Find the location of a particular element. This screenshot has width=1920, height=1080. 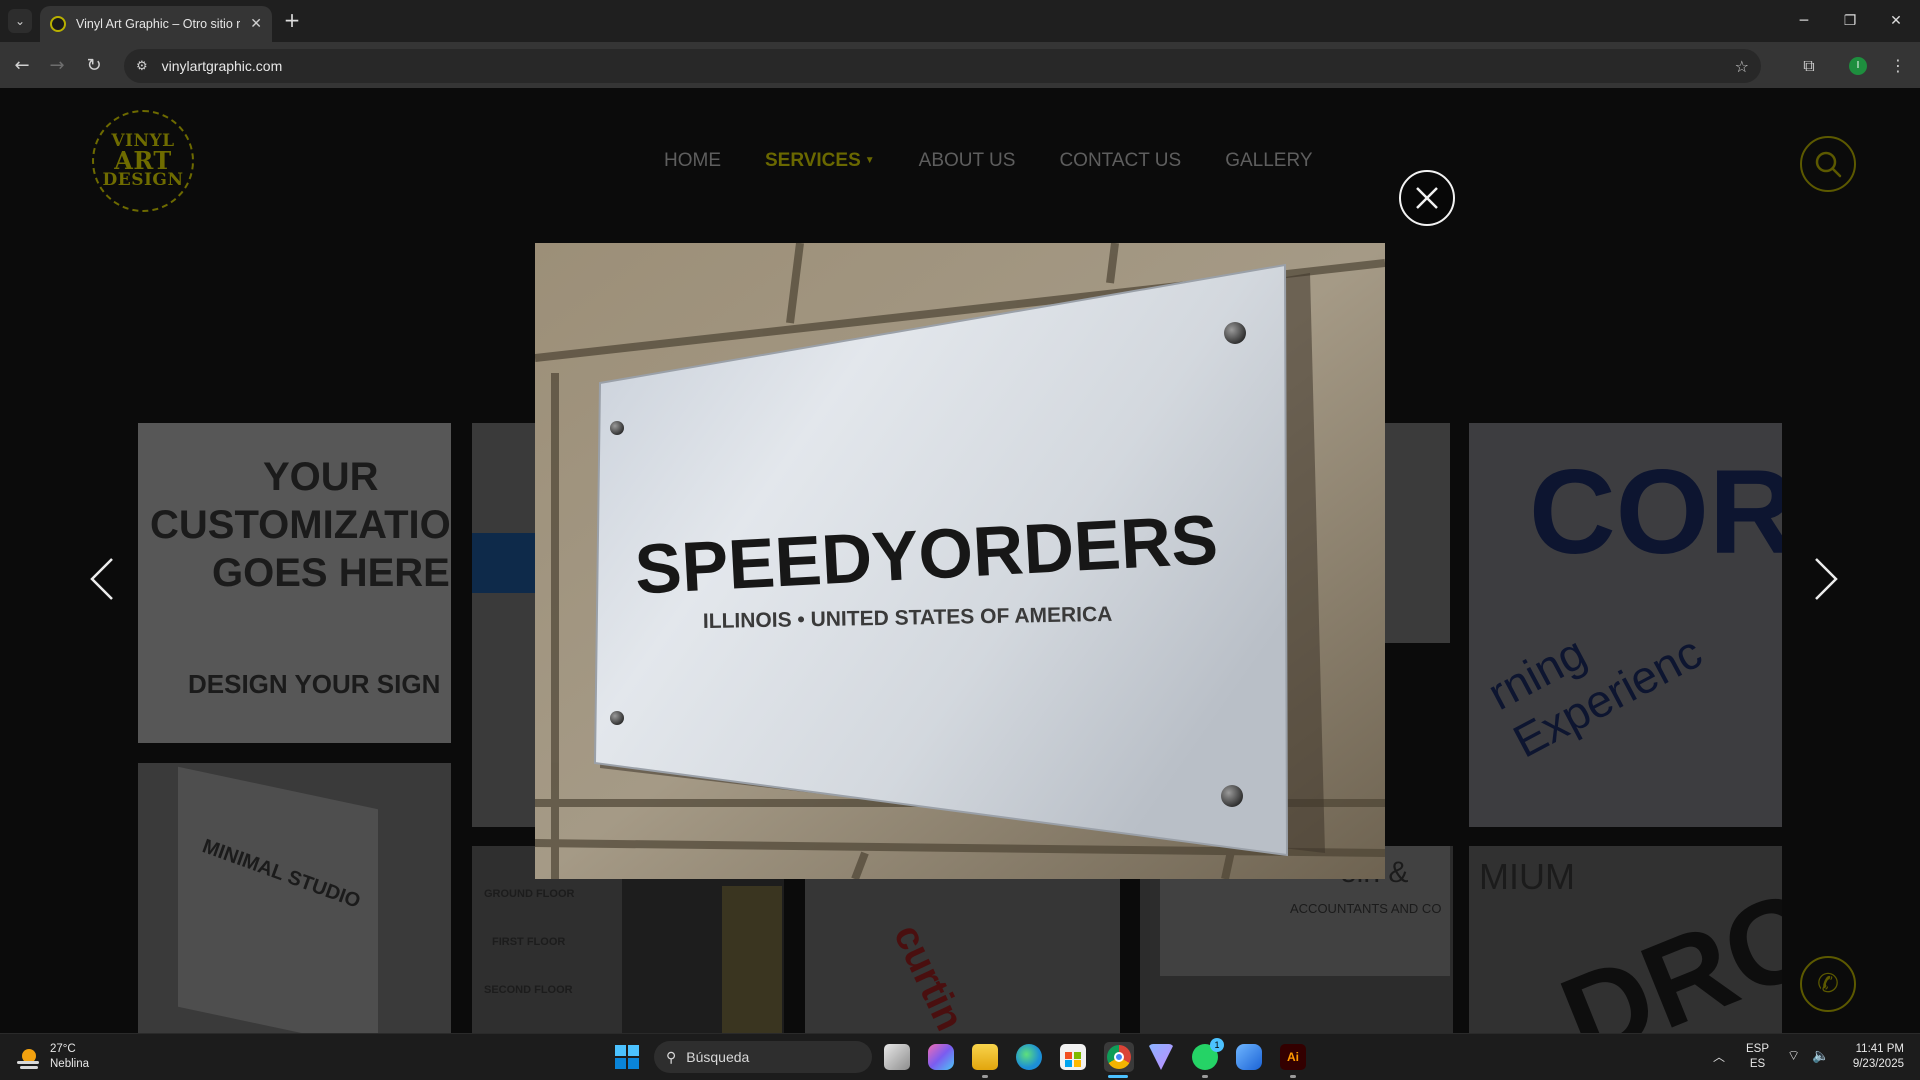

show-hidden-icons-chevron-up-icon: ︿ is located at coordinates (1719, 1056).